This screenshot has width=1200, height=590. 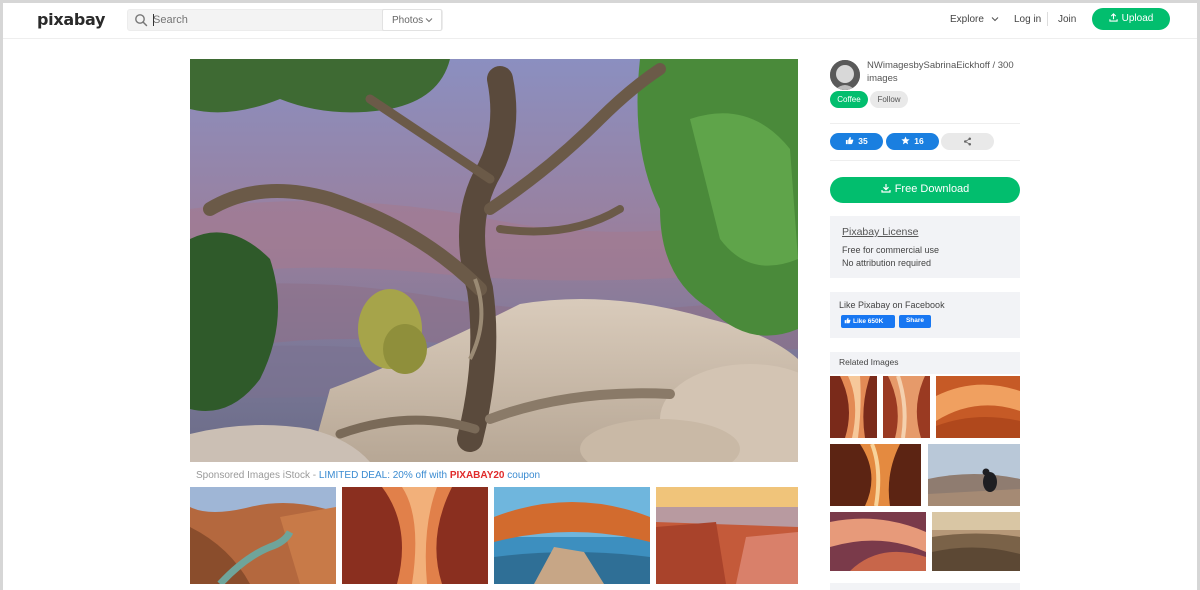 I want to click on license-link: Pixabay License, so click(x=880, y=232).